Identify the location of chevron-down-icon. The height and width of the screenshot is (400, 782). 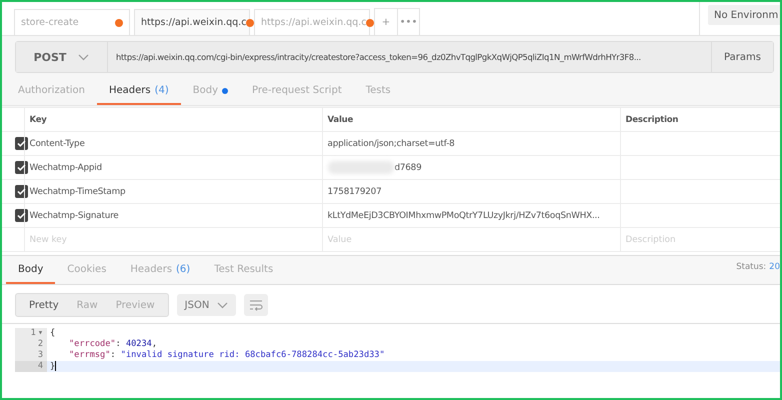
(222, 305).